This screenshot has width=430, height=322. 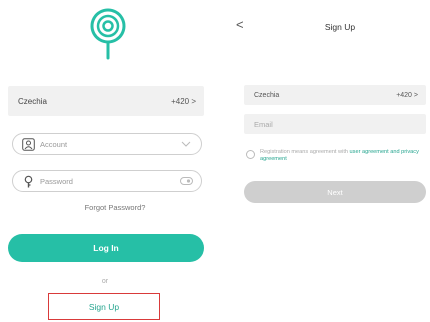 I want to click on password-placeholder: Password, so click(x=56, y=181).